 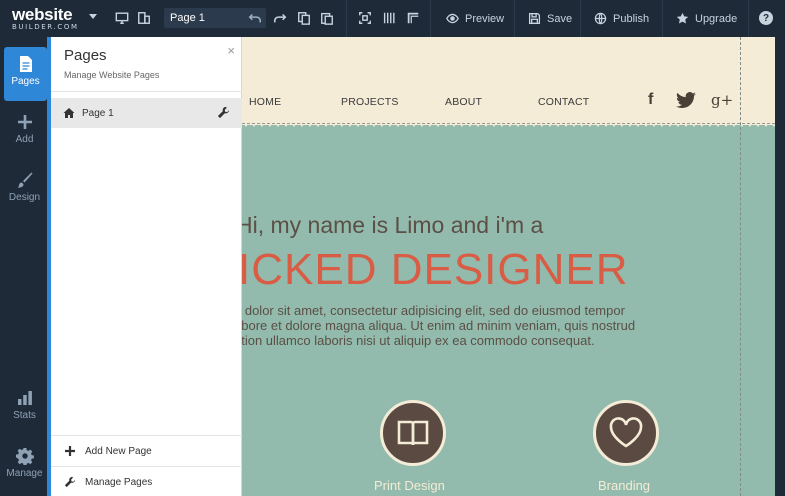 I want to click on page-list-item-label: Page 1, so click(x=98, y=113).